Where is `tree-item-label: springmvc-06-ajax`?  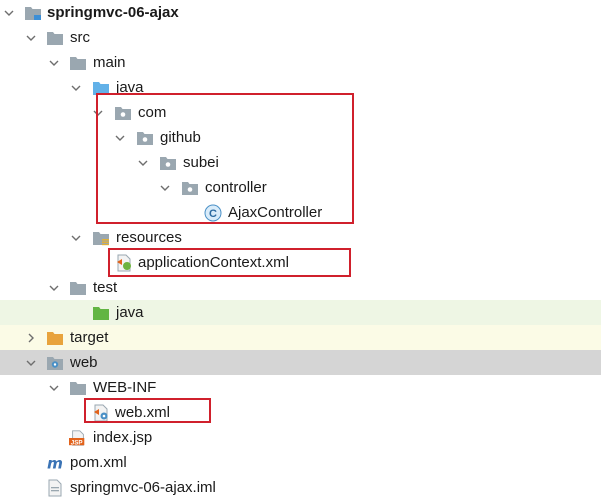
tree-item-label: springmvc-06-ajax is located at coordinates (113, 12).